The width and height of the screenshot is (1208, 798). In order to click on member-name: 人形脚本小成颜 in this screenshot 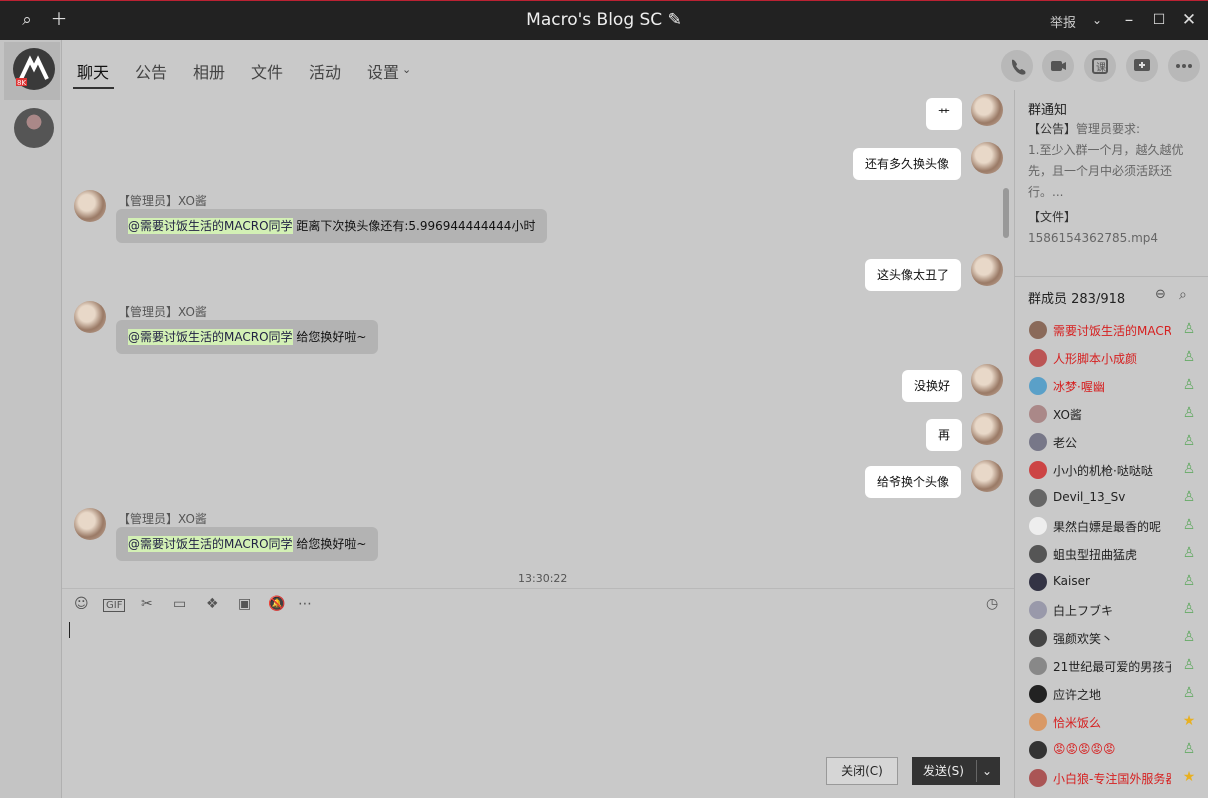, I will do `click(1095, 359)`.